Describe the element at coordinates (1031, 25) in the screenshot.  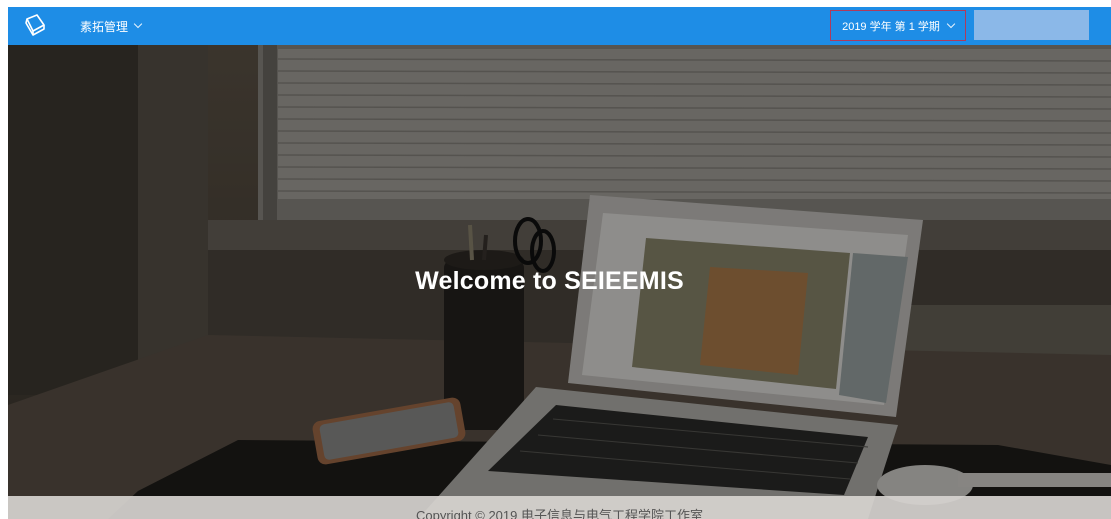
I see `user-info-box` at that location.